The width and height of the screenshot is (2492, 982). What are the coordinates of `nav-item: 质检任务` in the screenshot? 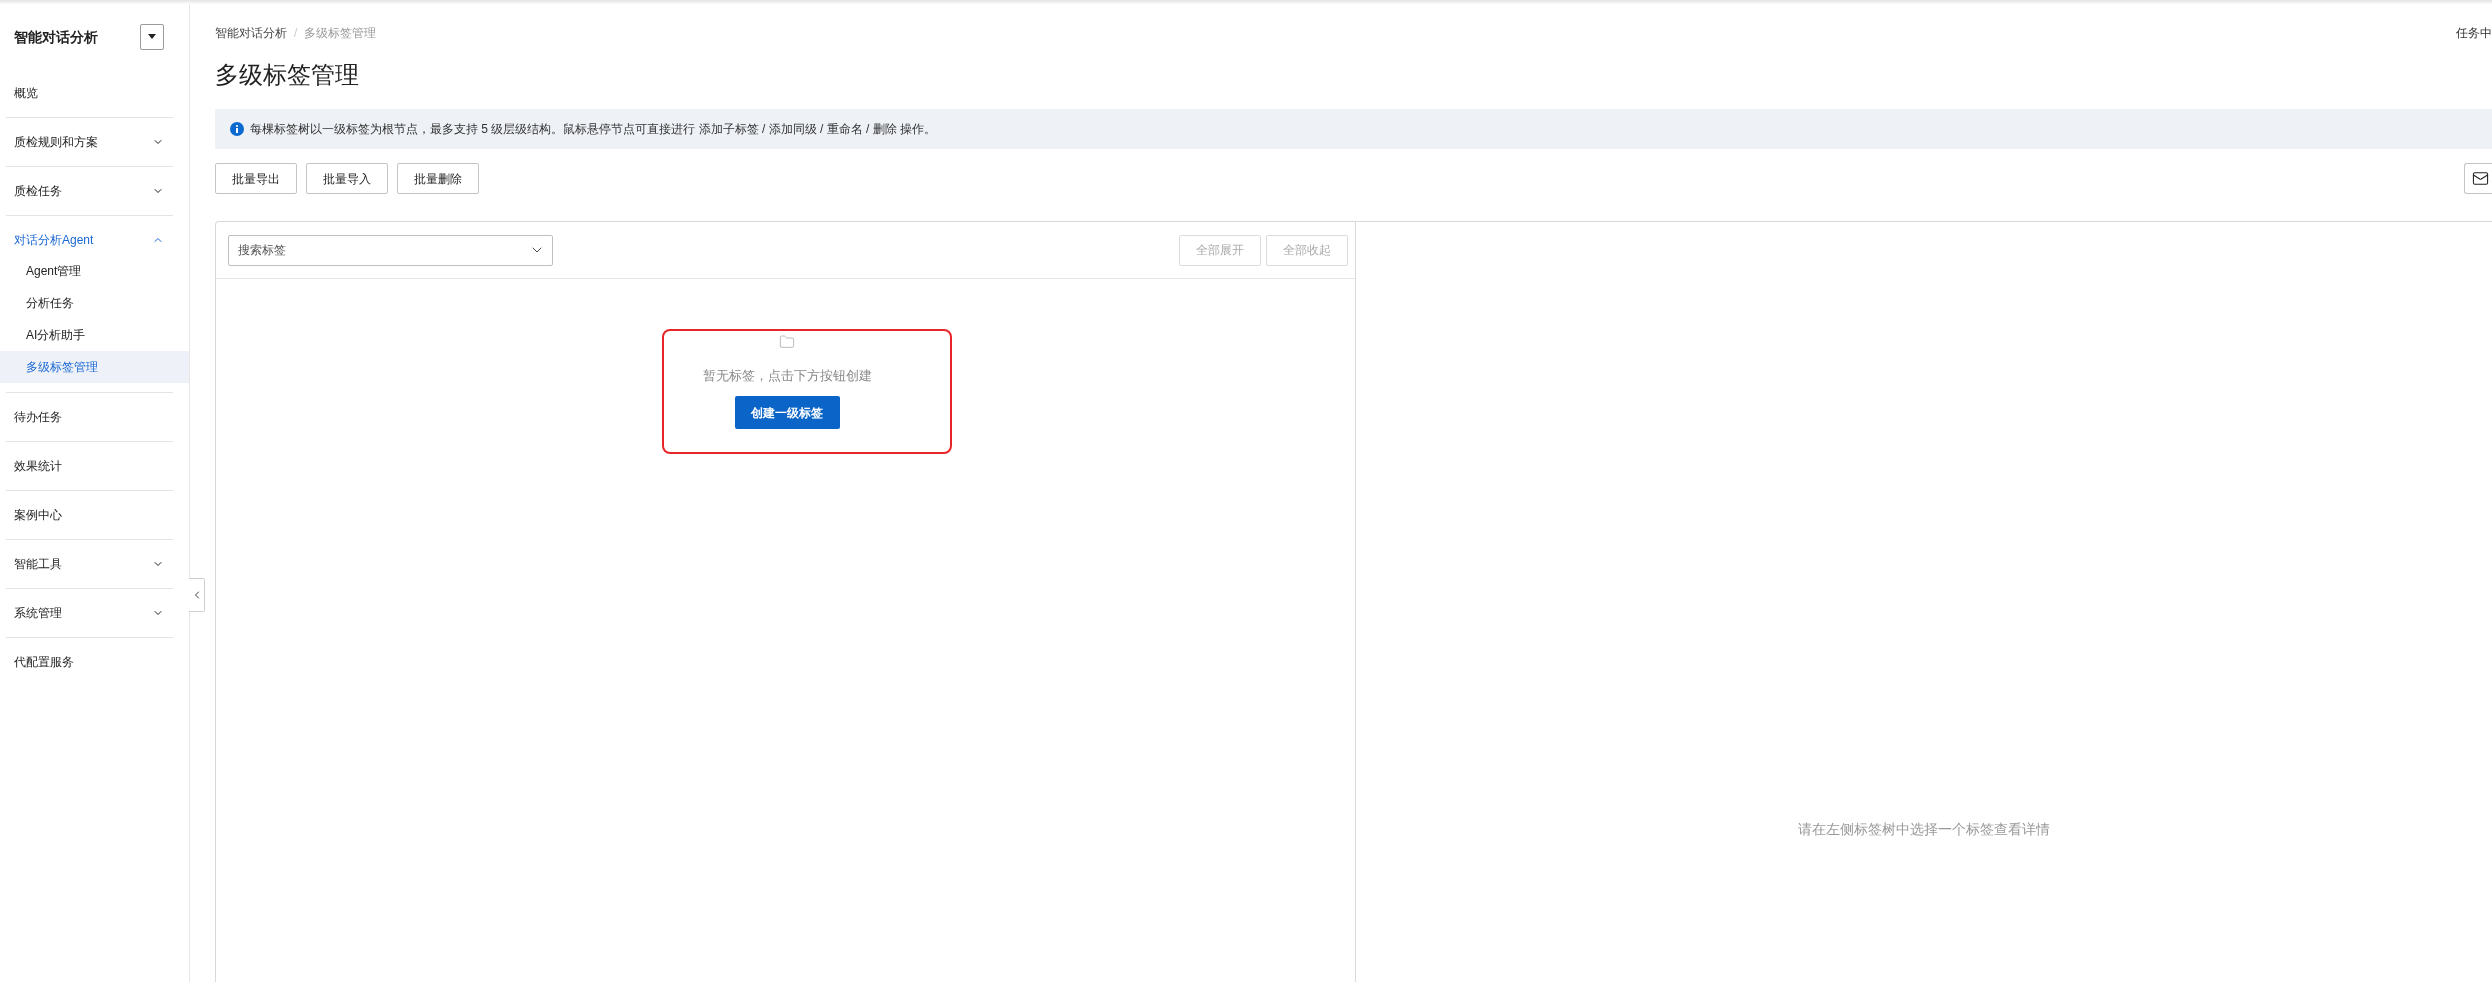 It's located at (94, 191).